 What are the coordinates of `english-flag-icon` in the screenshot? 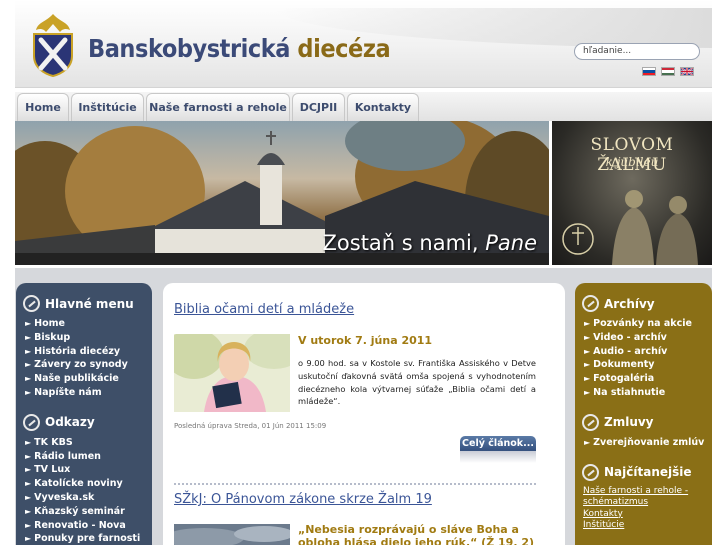 It's located at (687, 71).